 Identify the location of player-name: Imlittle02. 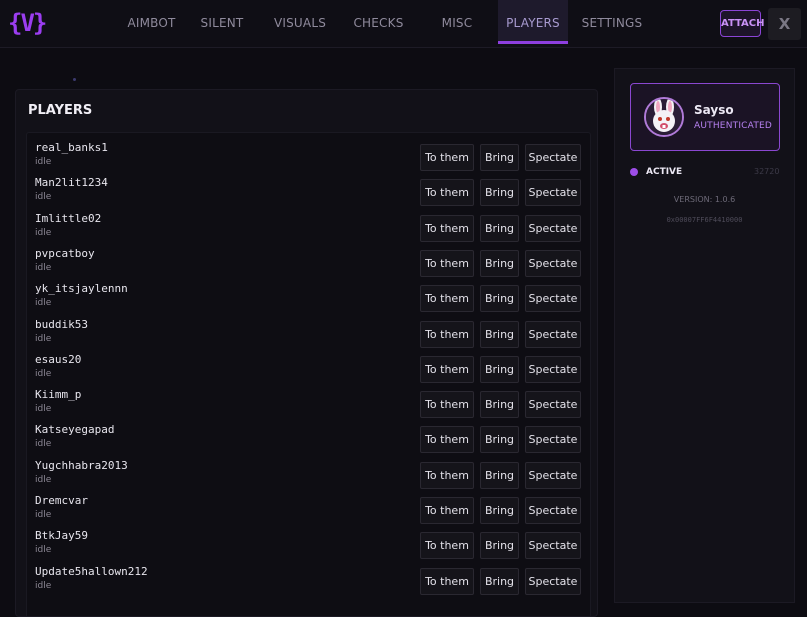
(68, 218).